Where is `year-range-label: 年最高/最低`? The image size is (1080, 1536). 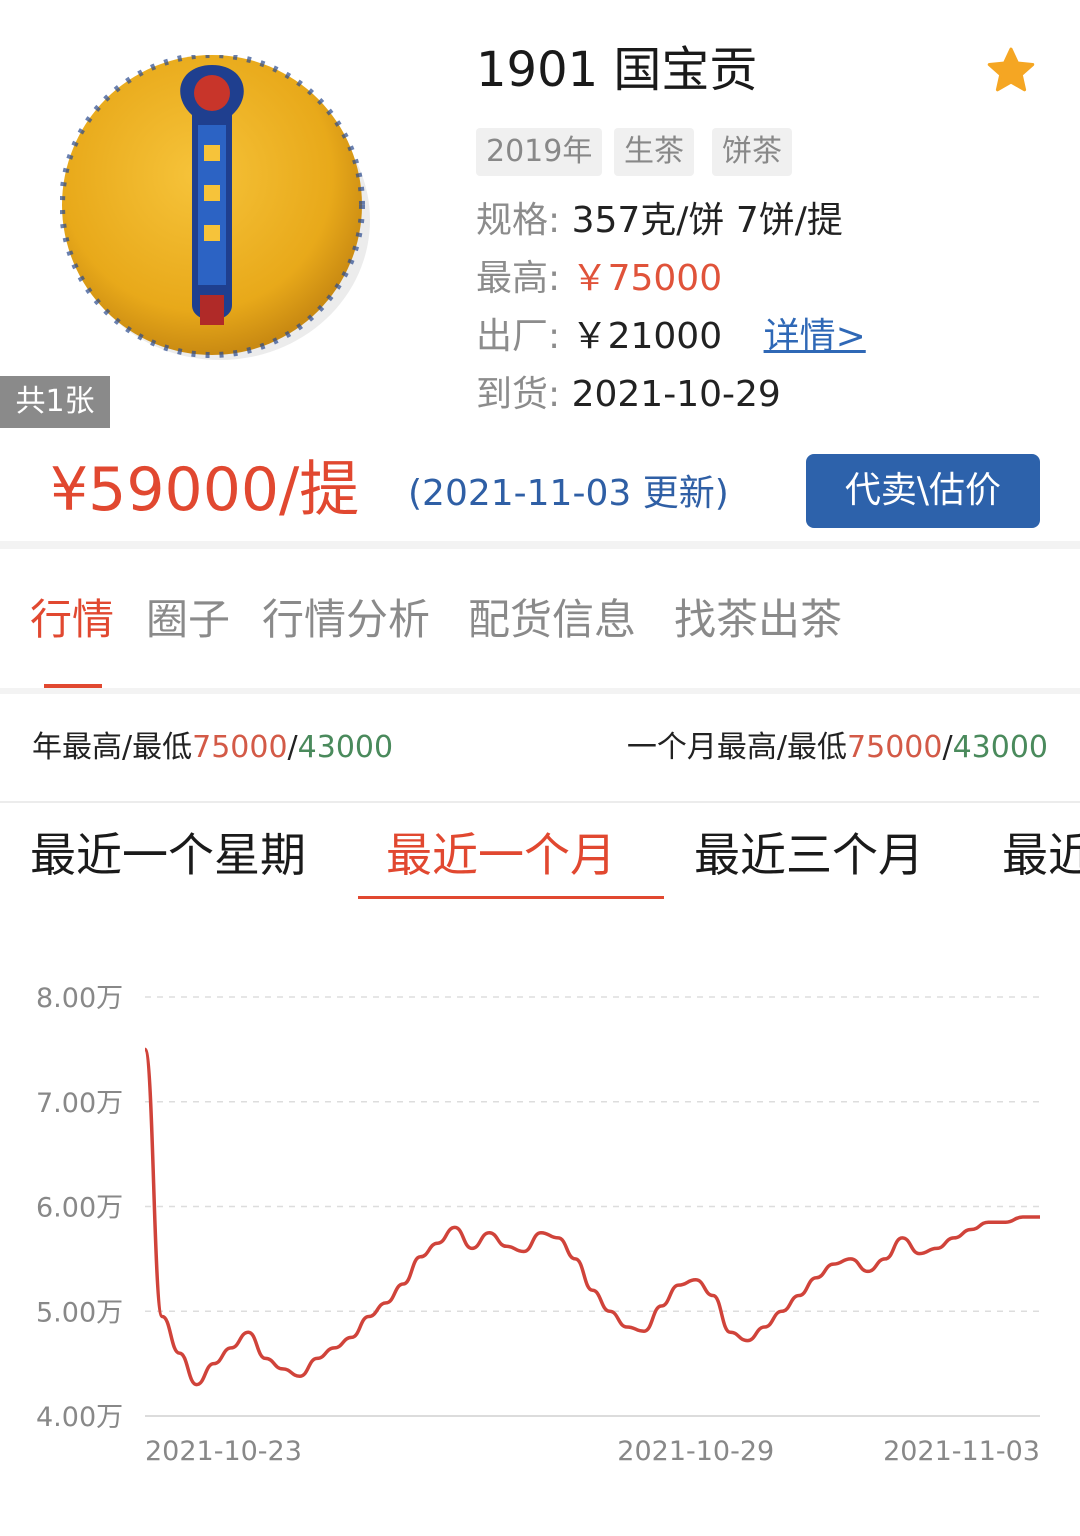
year-range-label: 年最高/最低 is located at coordinates (112, 747).